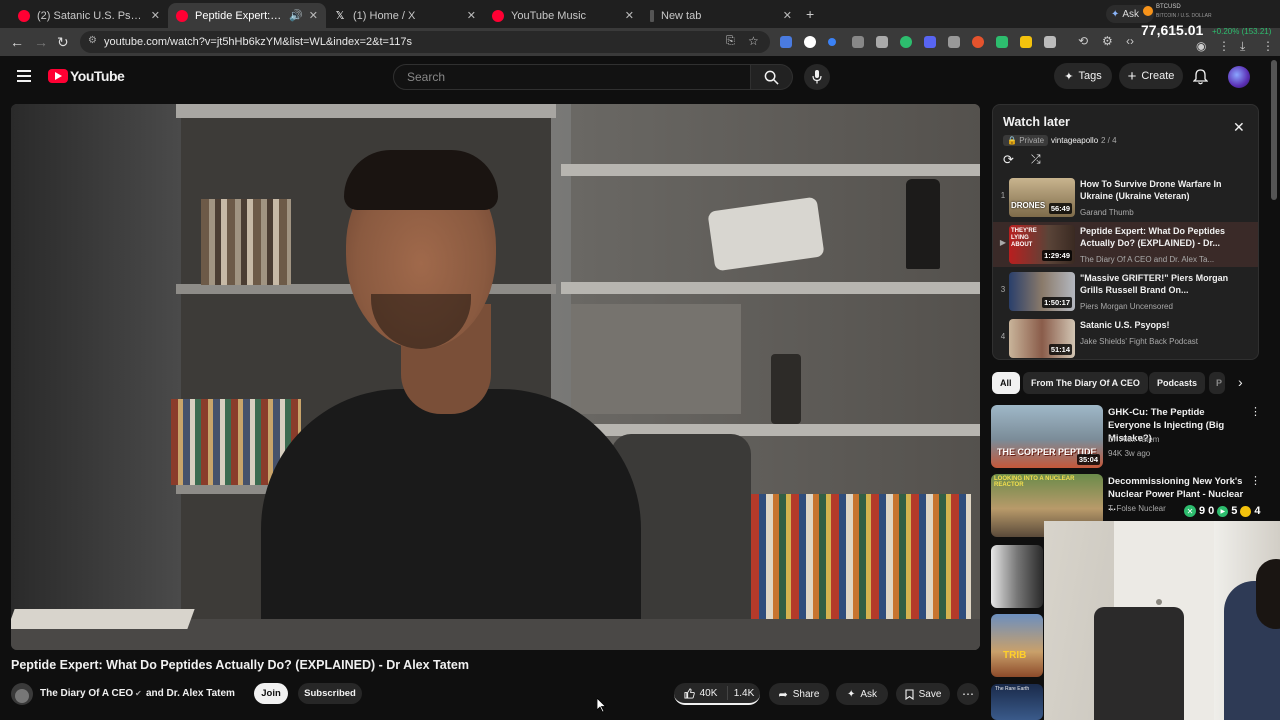 The height and width of the screenshot is (720, 1280). What do you see at coordinates (1234, 511) in the screenshot?
I see `counter-b: 5` at bounding box center [1234, 511].